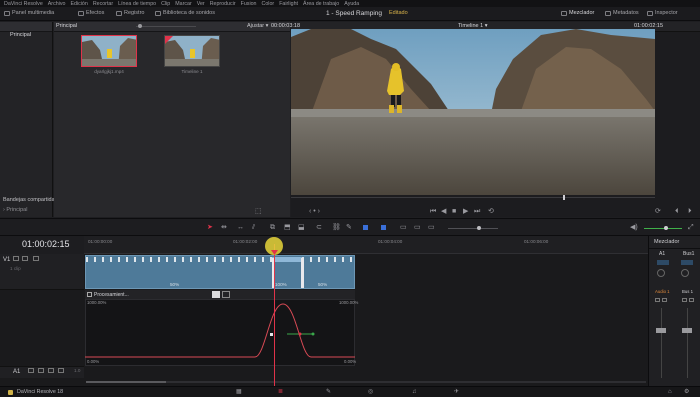 The image size is (700, 397). I want to click on zoom-slider-handle, so click(140, 26).